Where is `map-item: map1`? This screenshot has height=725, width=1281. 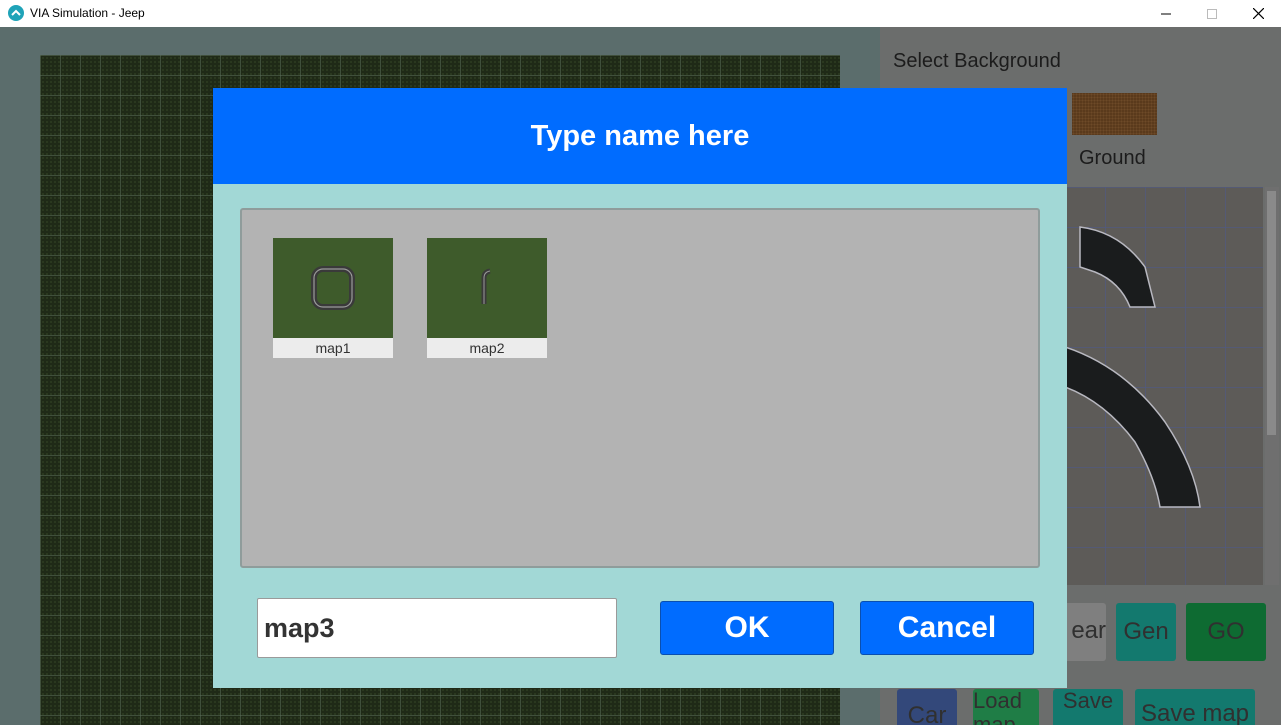 map-item: map1 is located at coordinates (333, 298).